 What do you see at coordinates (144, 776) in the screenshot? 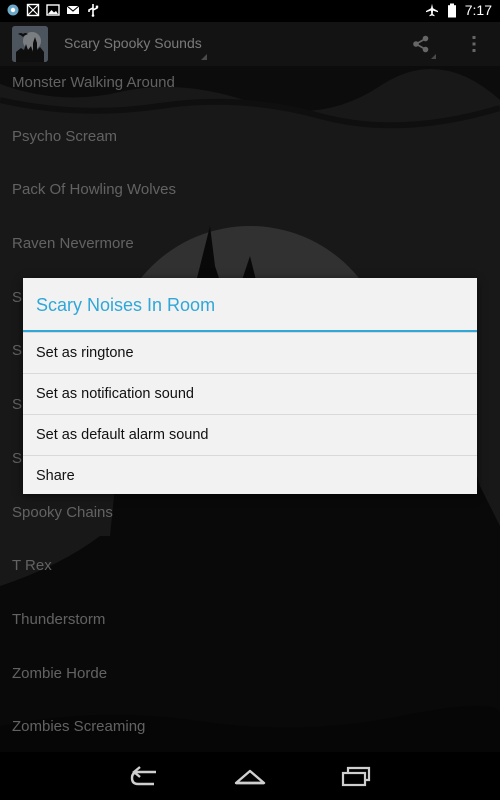
I see `back-icon` at bounding box center [144, 776].